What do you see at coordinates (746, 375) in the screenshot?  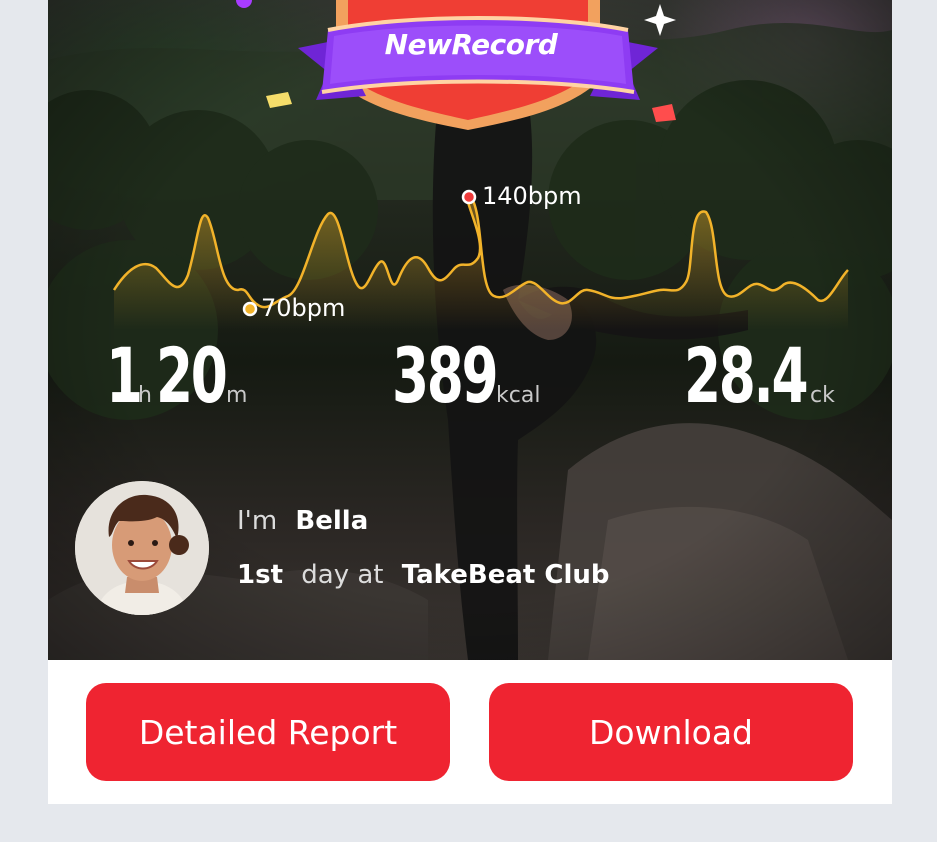 I see `third-stat-value: 28.4` at bounding box center [746, 375].